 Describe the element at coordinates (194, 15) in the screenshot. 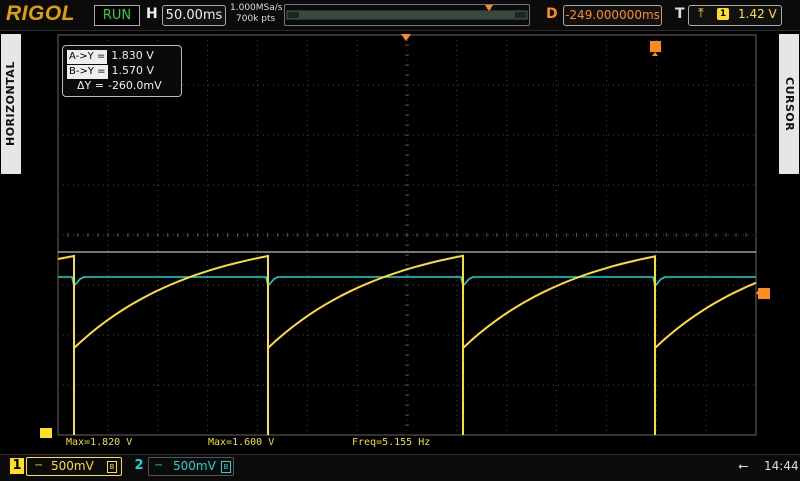

I see `timebase-value: 50.00ms` at that location.